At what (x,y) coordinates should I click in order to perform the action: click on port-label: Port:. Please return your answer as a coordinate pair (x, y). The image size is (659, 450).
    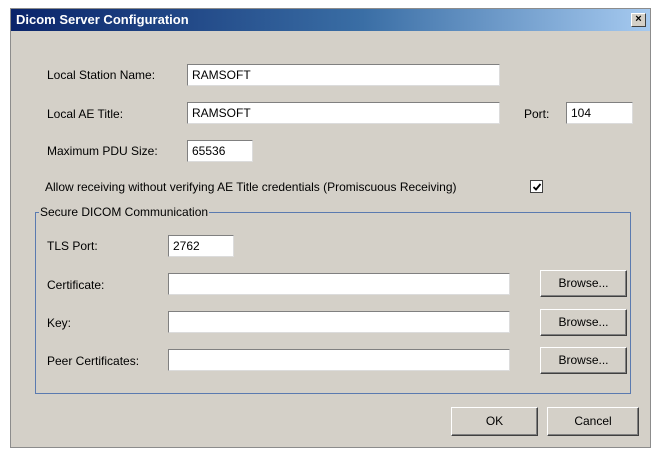
    Looking at the image, I should click on (537, 114).